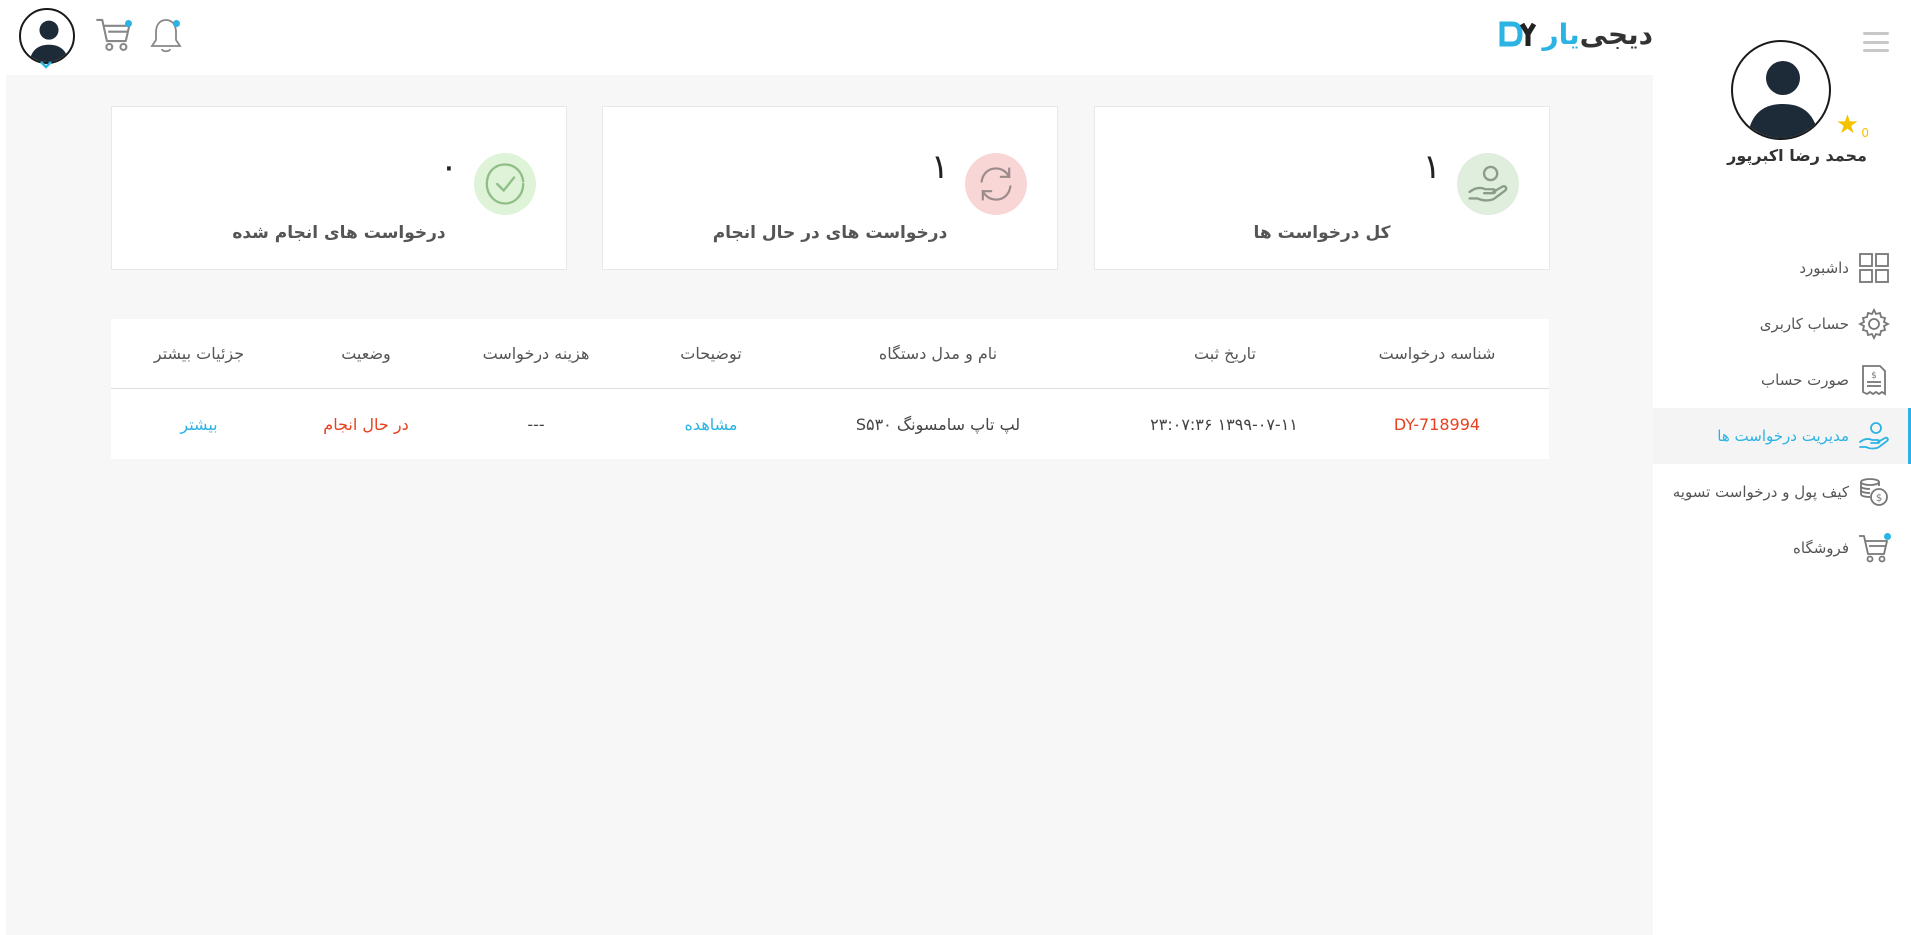 This screenshot has height=935, width=1911. Describe the element at coordinates (536, 353) in the screenshot. I see `column-header: هزینه درخواست` at that location.